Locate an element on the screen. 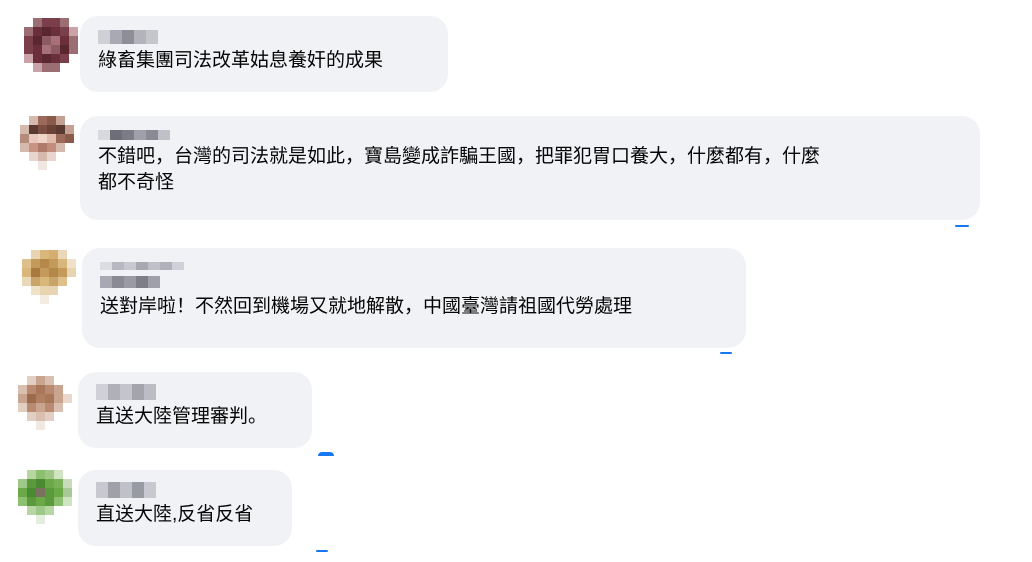 The width and height of the screenshot is (1032, 562). comment-text: 直送大陸,反省反省 is located at coordinates (175, 514).